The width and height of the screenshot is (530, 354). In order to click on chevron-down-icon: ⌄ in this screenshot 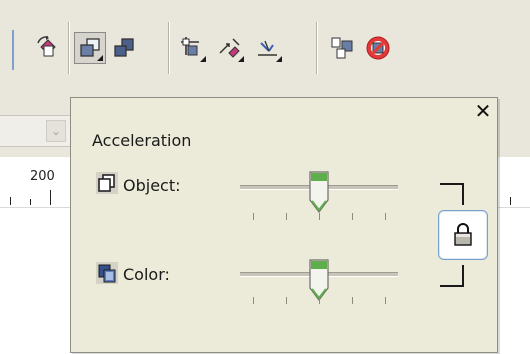, I will do `click(56, 131)`.